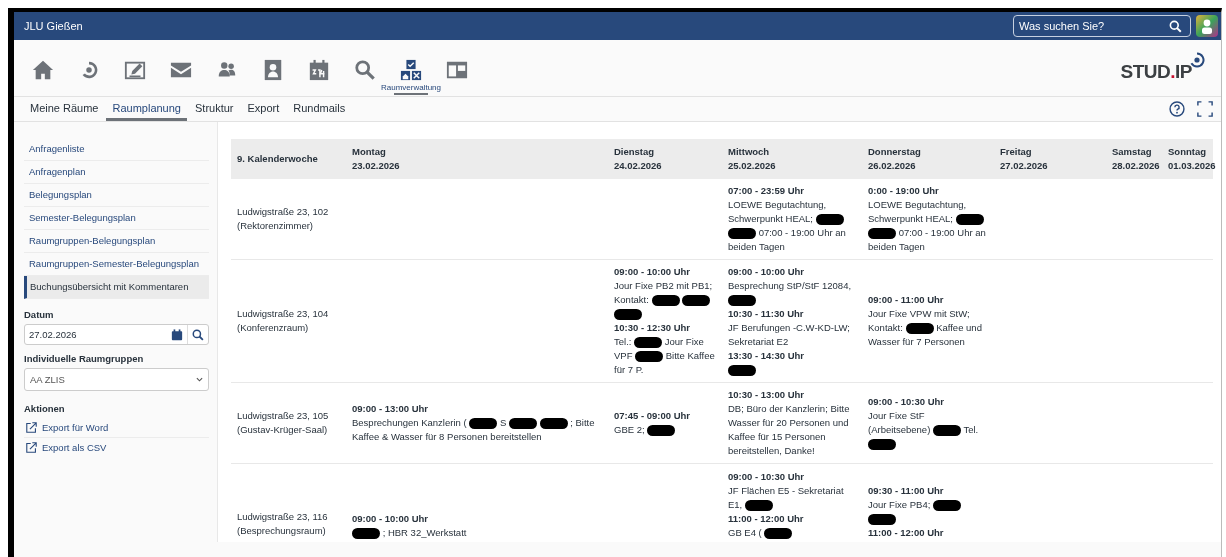 This screenshot has height=557, width=1226. I want to click on booking-time: 09:30 - 11:00 Uhr, so click(906, 491).